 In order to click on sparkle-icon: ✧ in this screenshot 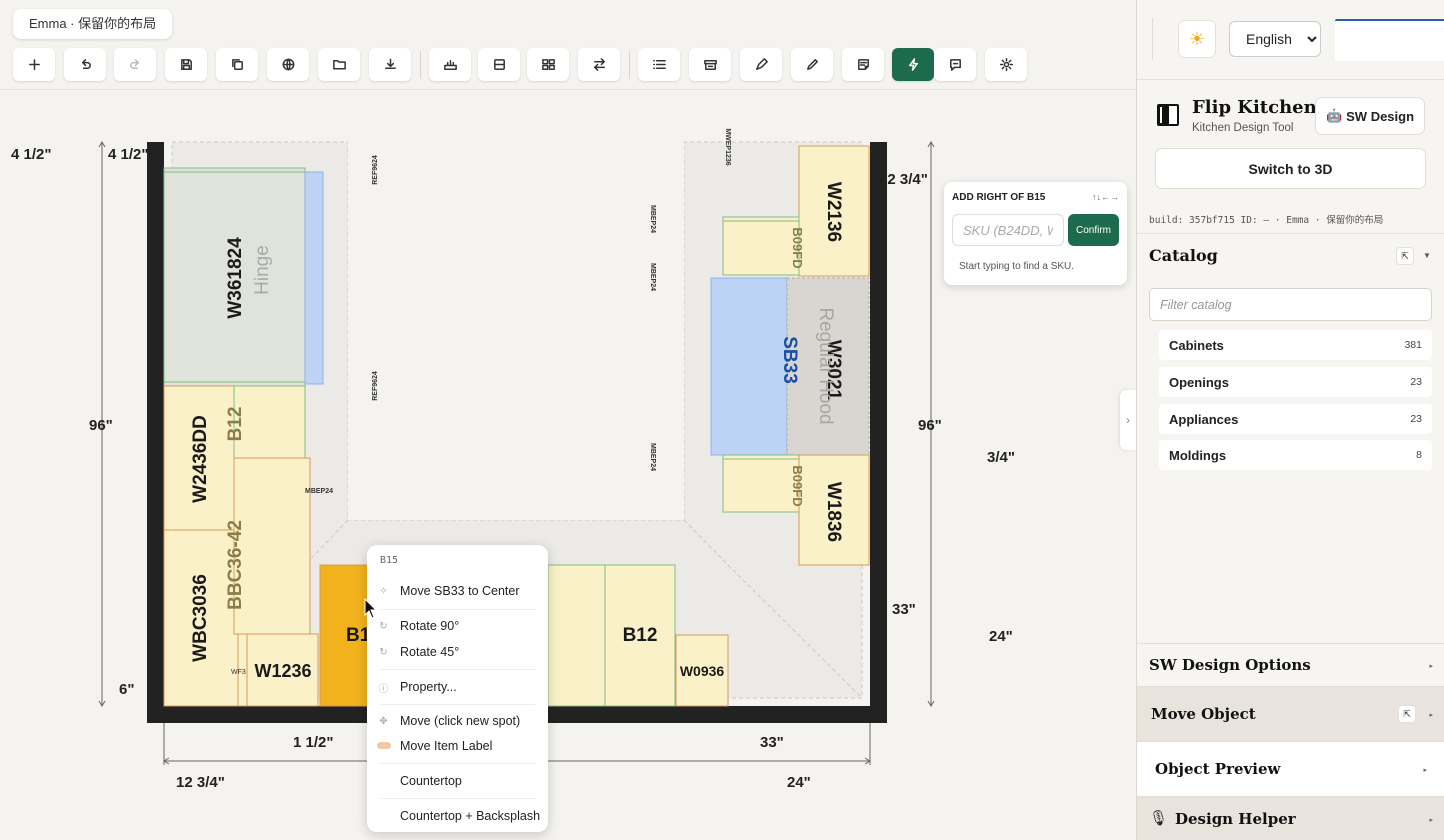, I will do `click(383, 591)`.